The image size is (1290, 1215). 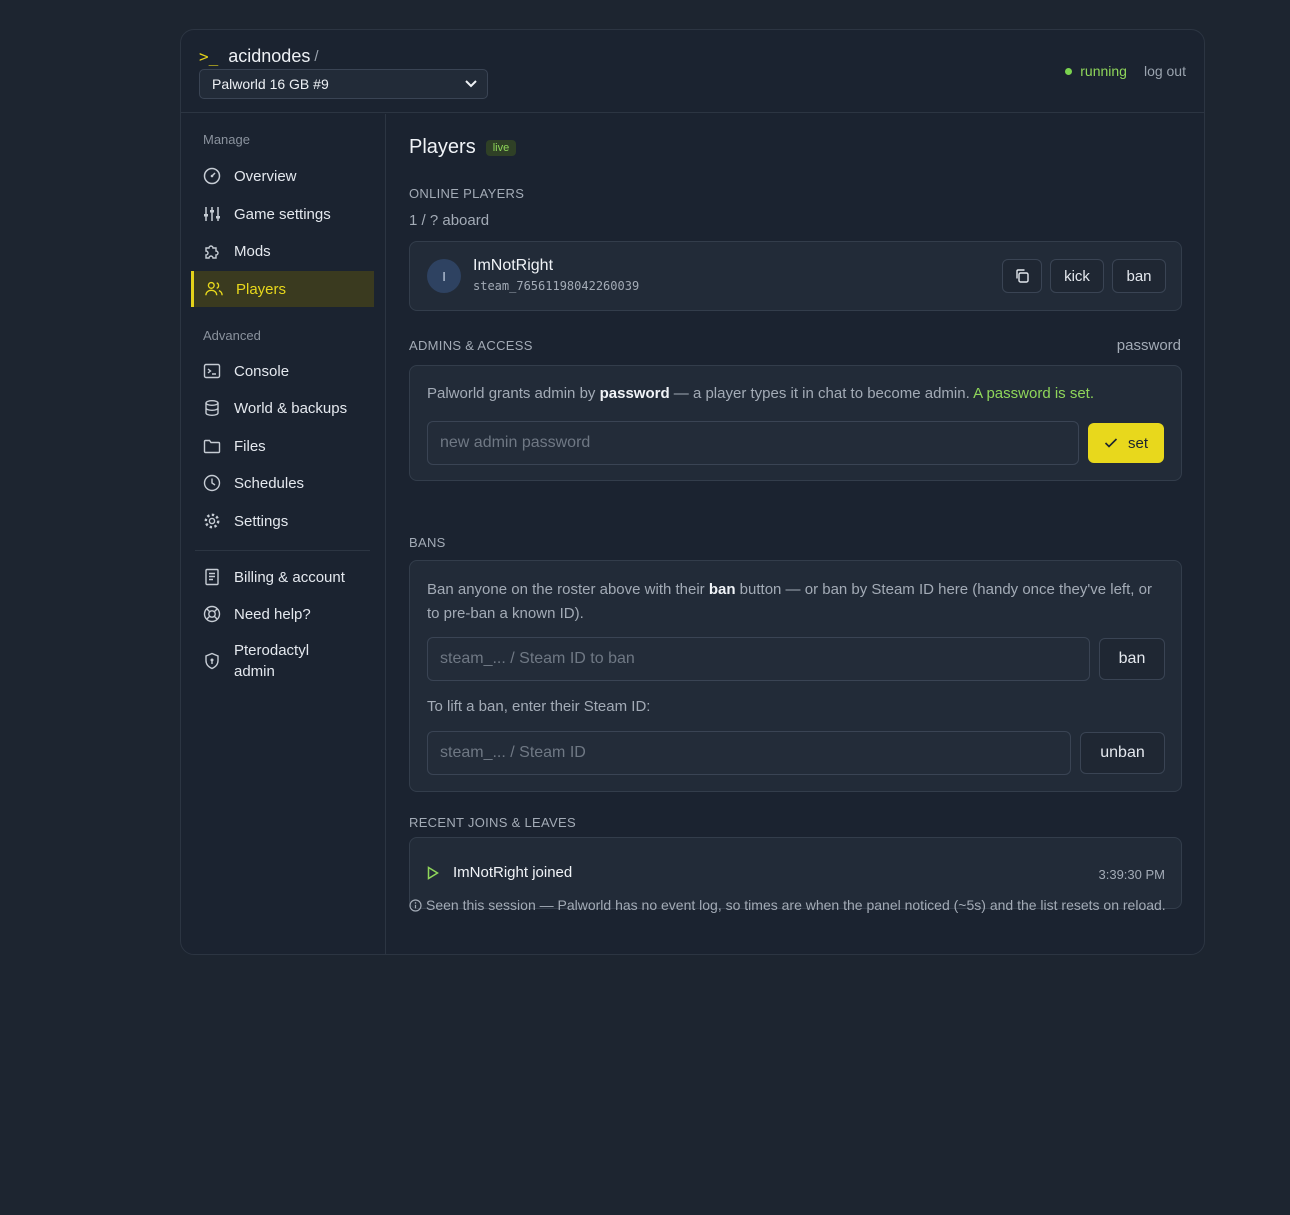 I want to click on sidebar-item-console: Console, so click(x=282, y=371).